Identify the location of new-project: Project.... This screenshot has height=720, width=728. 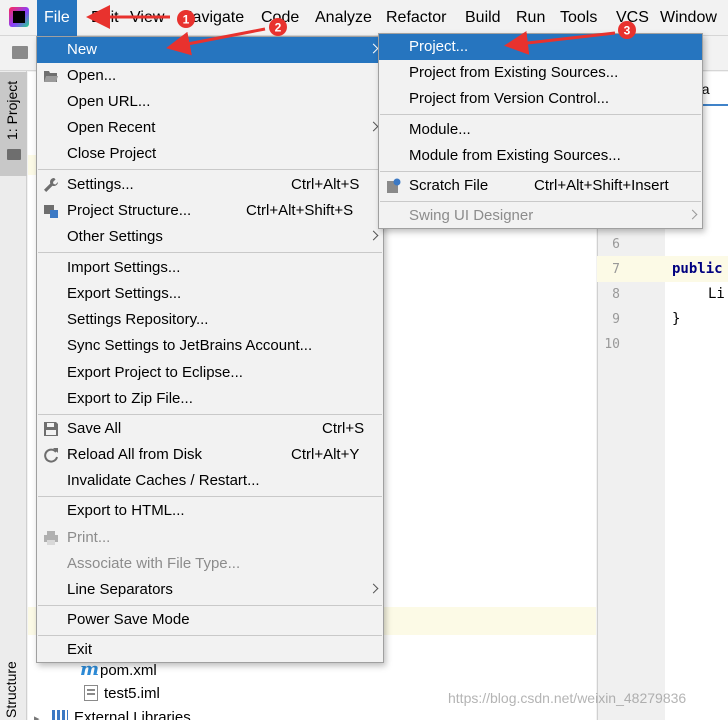
(540, 47).